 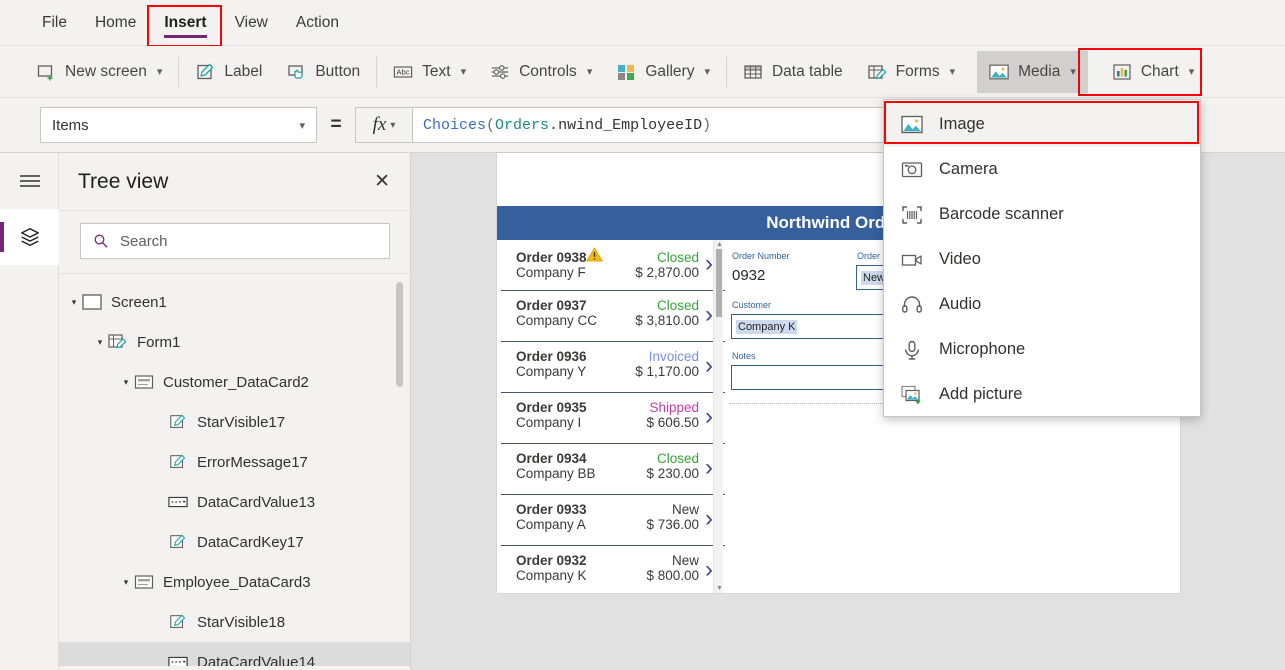 What do you see at coordinates (999, 72) in the screenshot?
I see `media-icon` at bounding box center [999, 72].